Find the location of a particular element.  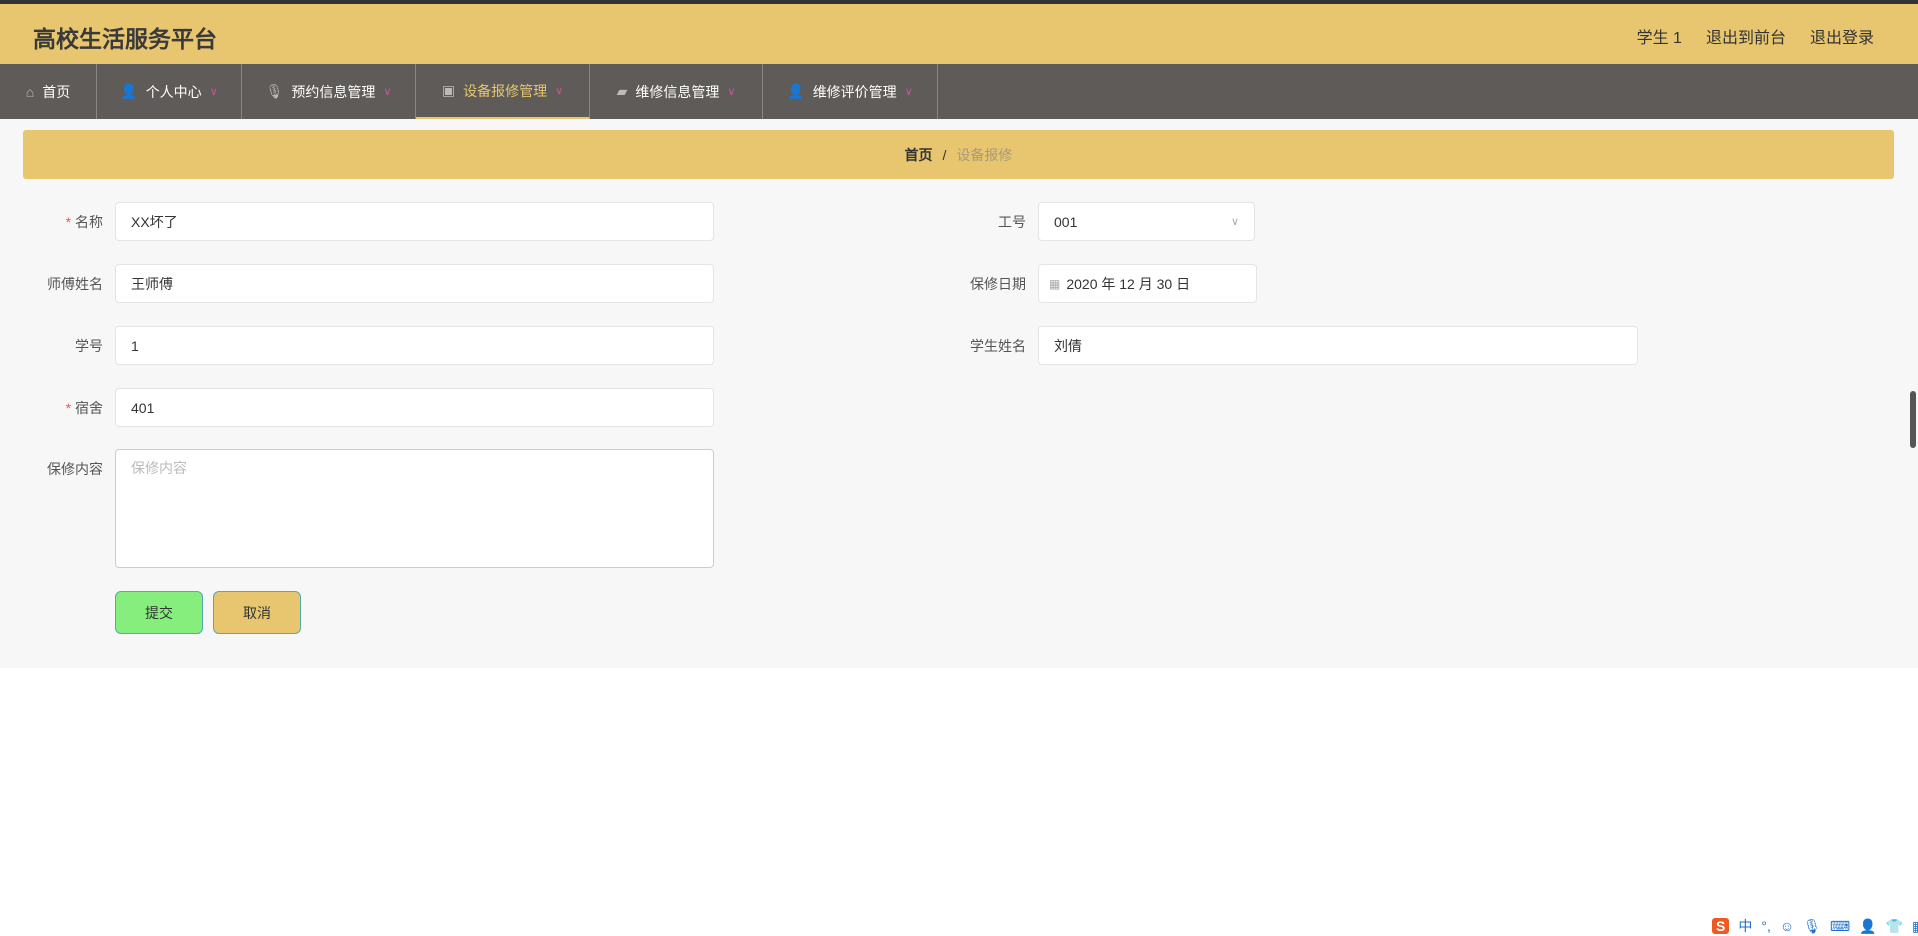

ime-punctuation: °, is located at coordinates (1766, 926).